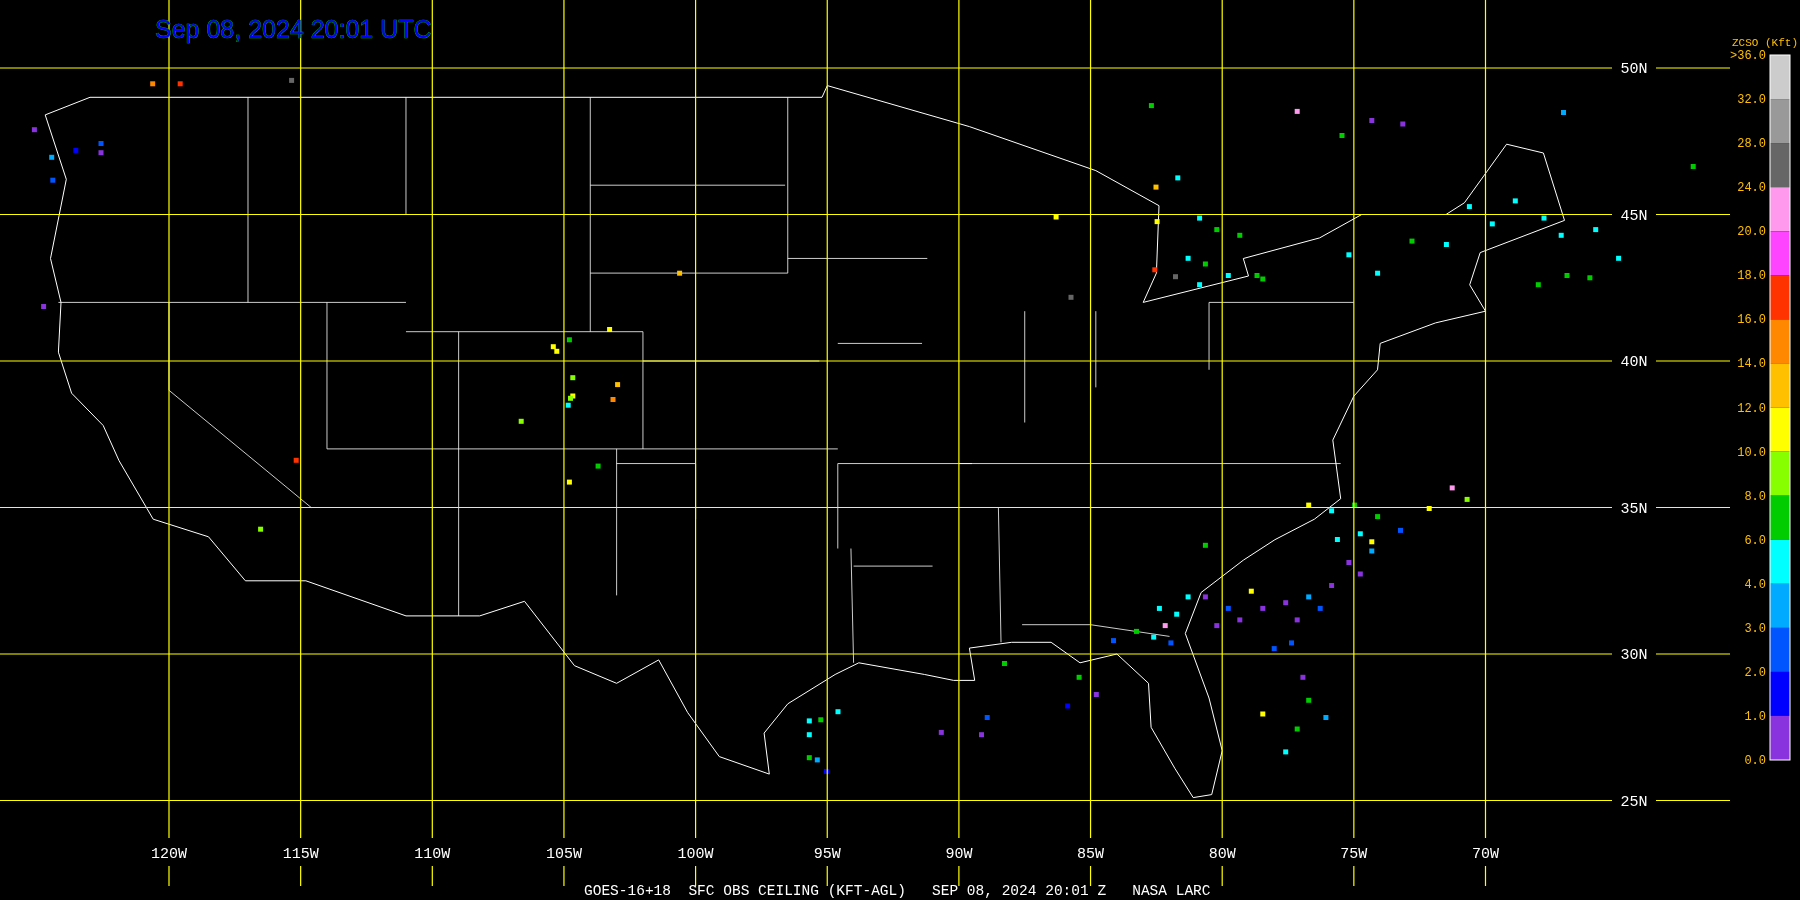 This screenshot has height=900, width=1800. Describe the element at coordinates (695, 854) in the screenshot. I see `longitude-label: 100W` at that location.